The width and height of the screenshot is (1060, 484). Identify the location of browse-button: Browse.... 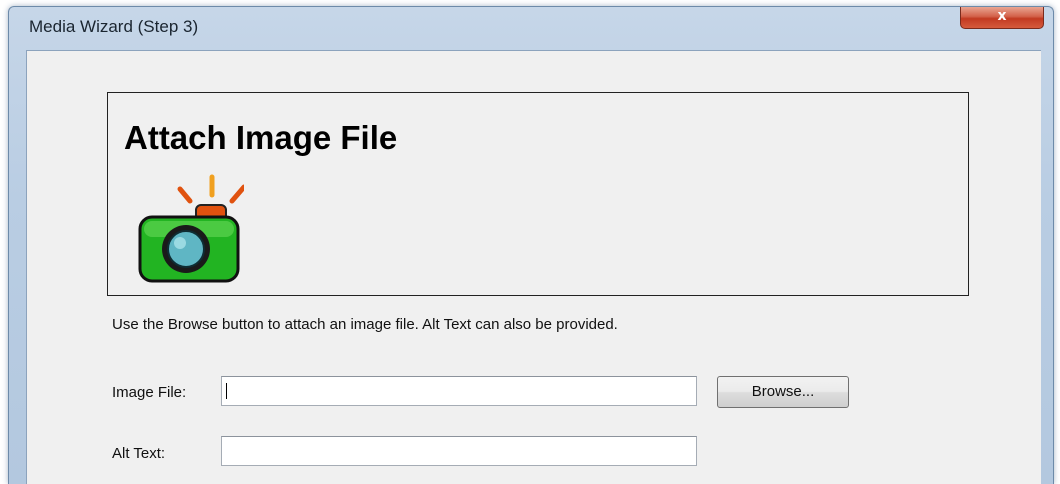
(783, 392).